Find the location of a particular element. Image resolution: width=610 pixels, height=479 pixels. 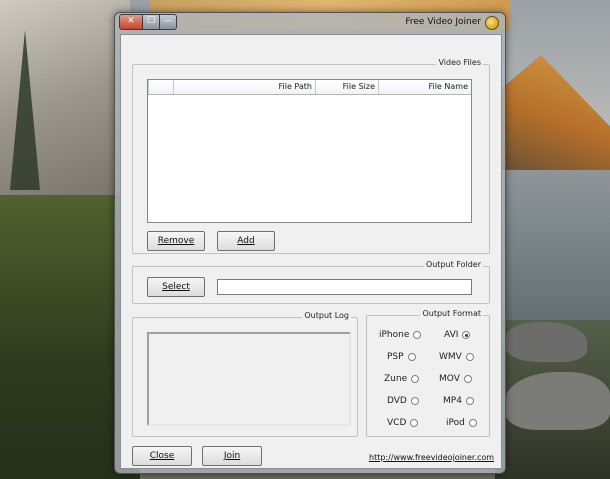

radio-wmv-label: WMV is located at coordinates (450, 357).